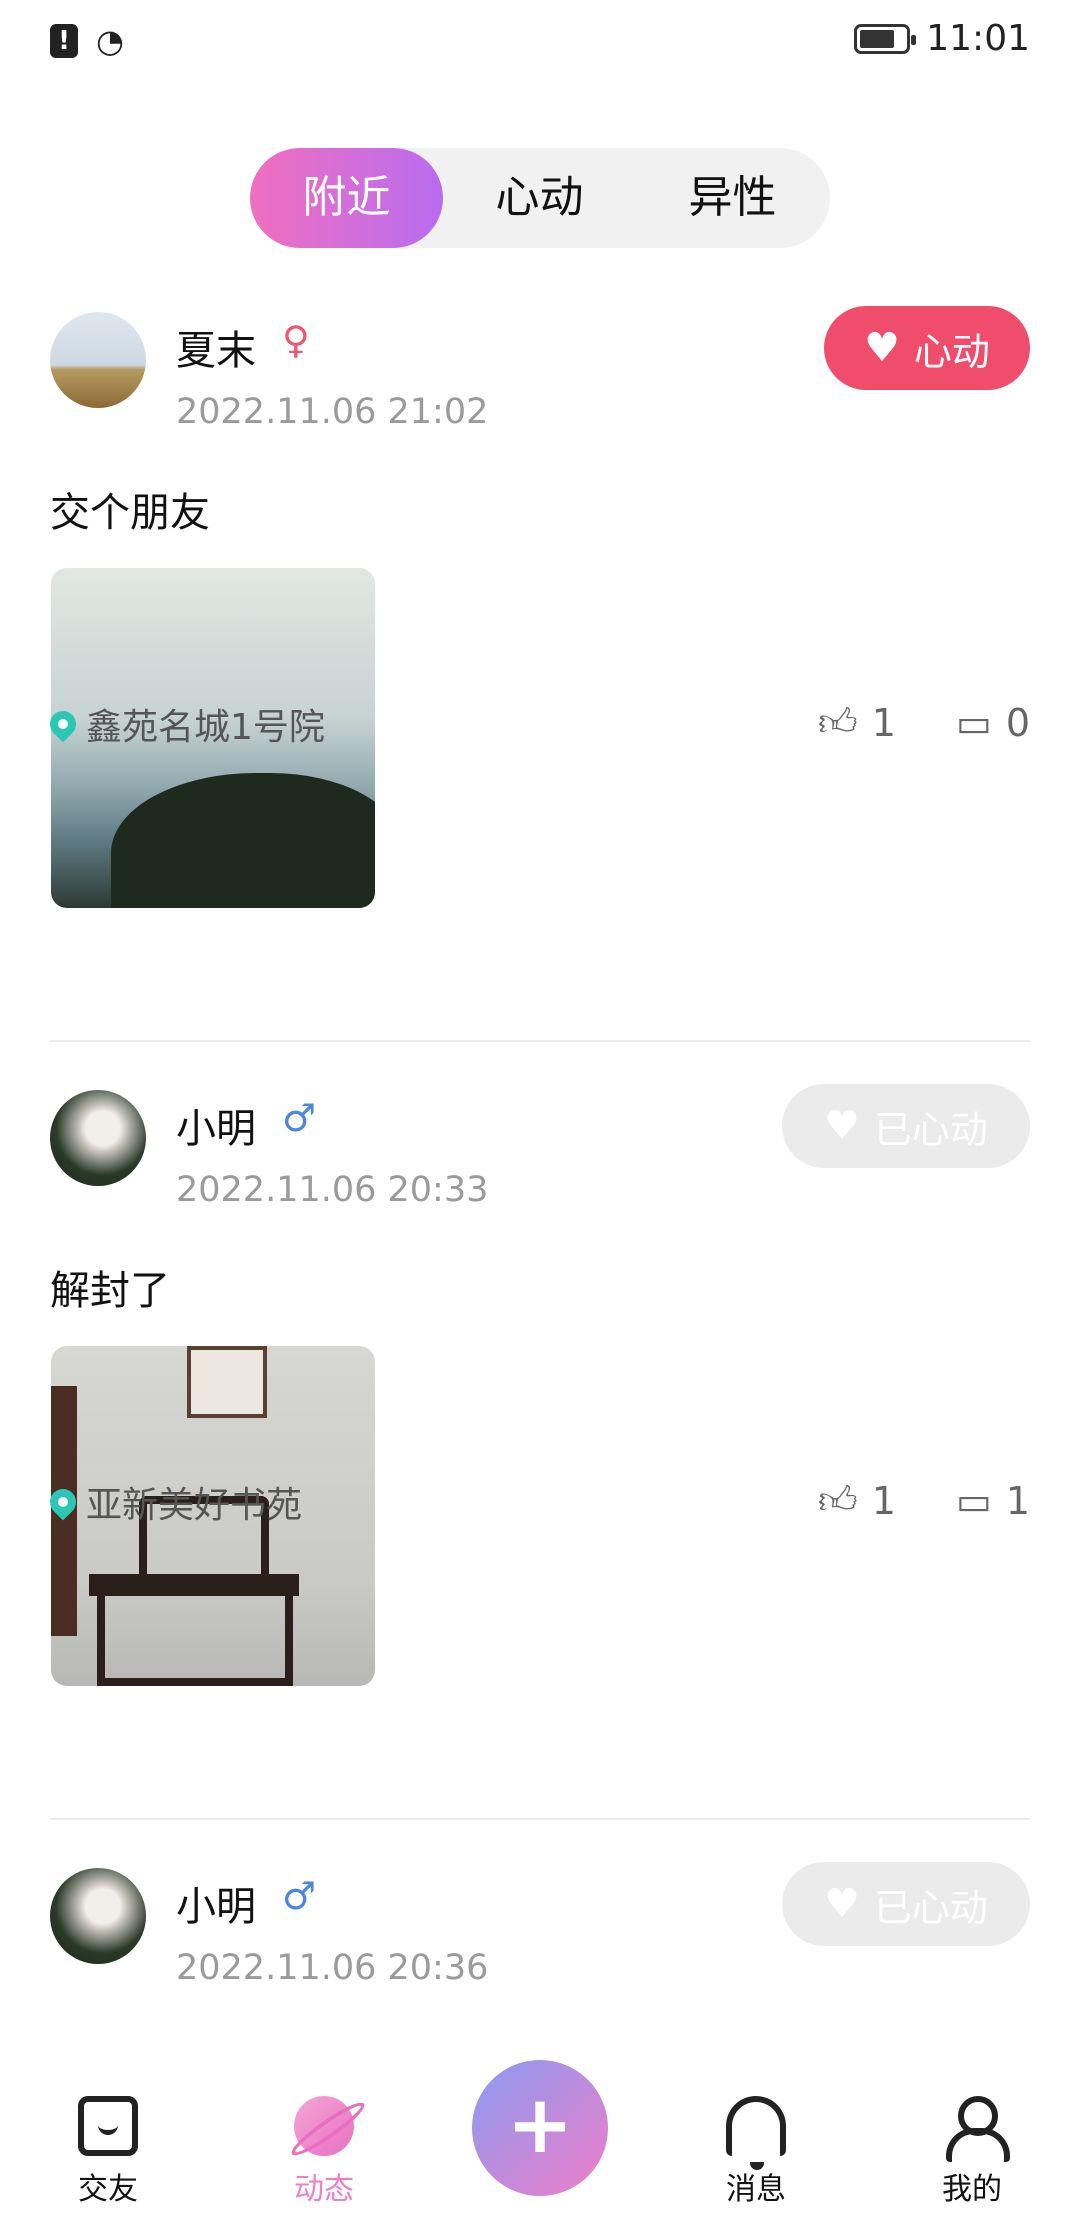 Image resolution: width=1080 pixels, height=2240 pixels. What do you see at coordinates (540, 2124) in the screenshot?
I see `plus-icon: +` at bounding box center [540, 2124].